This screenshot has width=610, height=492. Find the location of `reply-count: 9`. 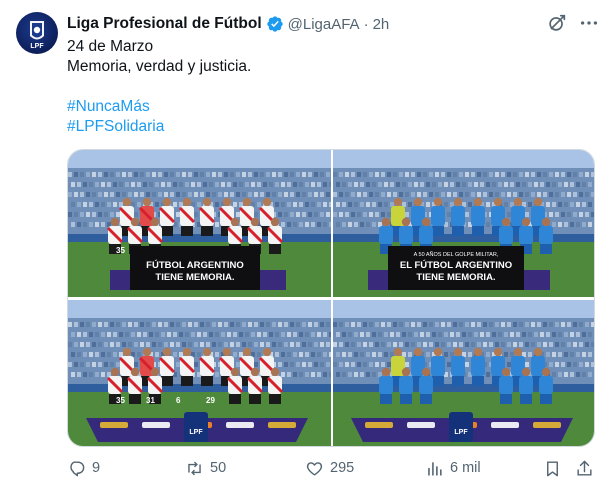

reply-count: 9 is located at coordinates (96, 468).